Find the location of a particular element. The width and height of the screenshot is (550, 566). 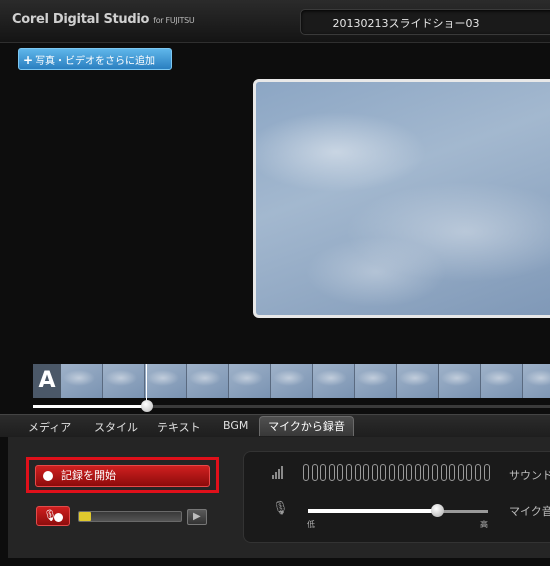

tab-text: テキスト is located at coordinates (179, 427).